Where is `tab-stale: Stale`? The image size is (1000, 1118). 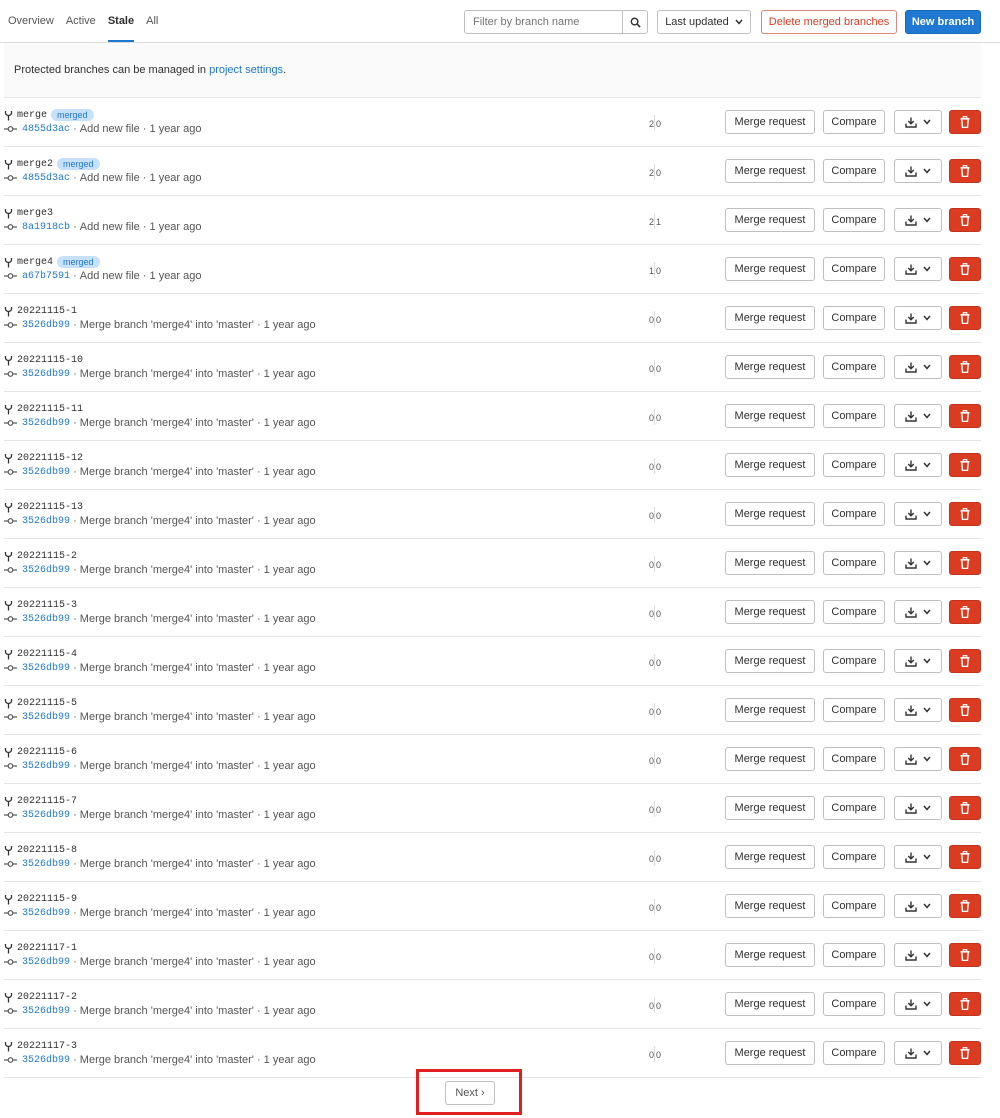 tab-stale: Stale is located at coordinates (121, 21).